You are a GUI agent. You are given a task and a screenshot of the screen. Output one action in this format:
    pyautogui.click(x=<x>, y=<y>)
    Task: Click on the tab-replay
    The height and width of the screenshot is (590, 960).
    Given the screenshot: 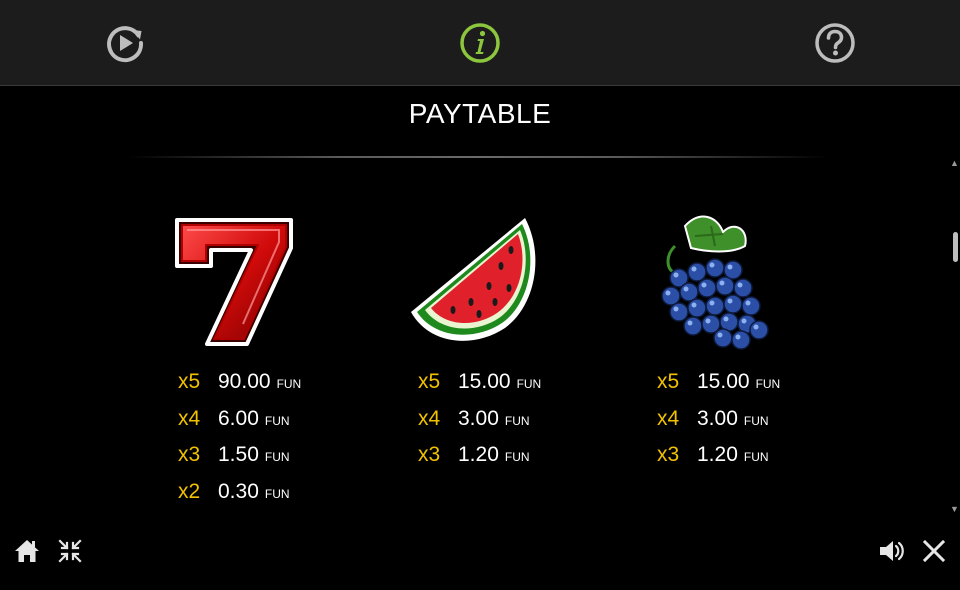 What is the action you would take?
    pyautogui.click(x=125, y=43)
    